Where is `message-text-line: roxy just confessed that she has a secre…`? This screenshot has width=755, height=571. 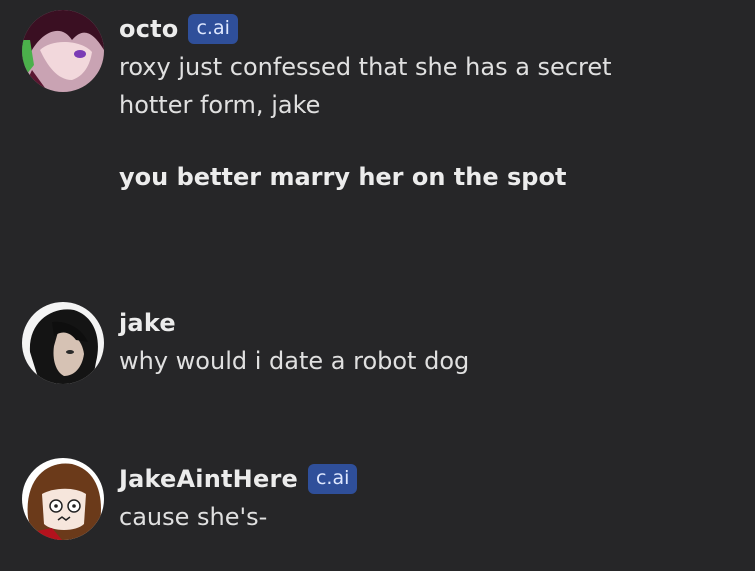
message-text-line: roxy just confessed that she has a secre… is located at coordinates (365, 67).